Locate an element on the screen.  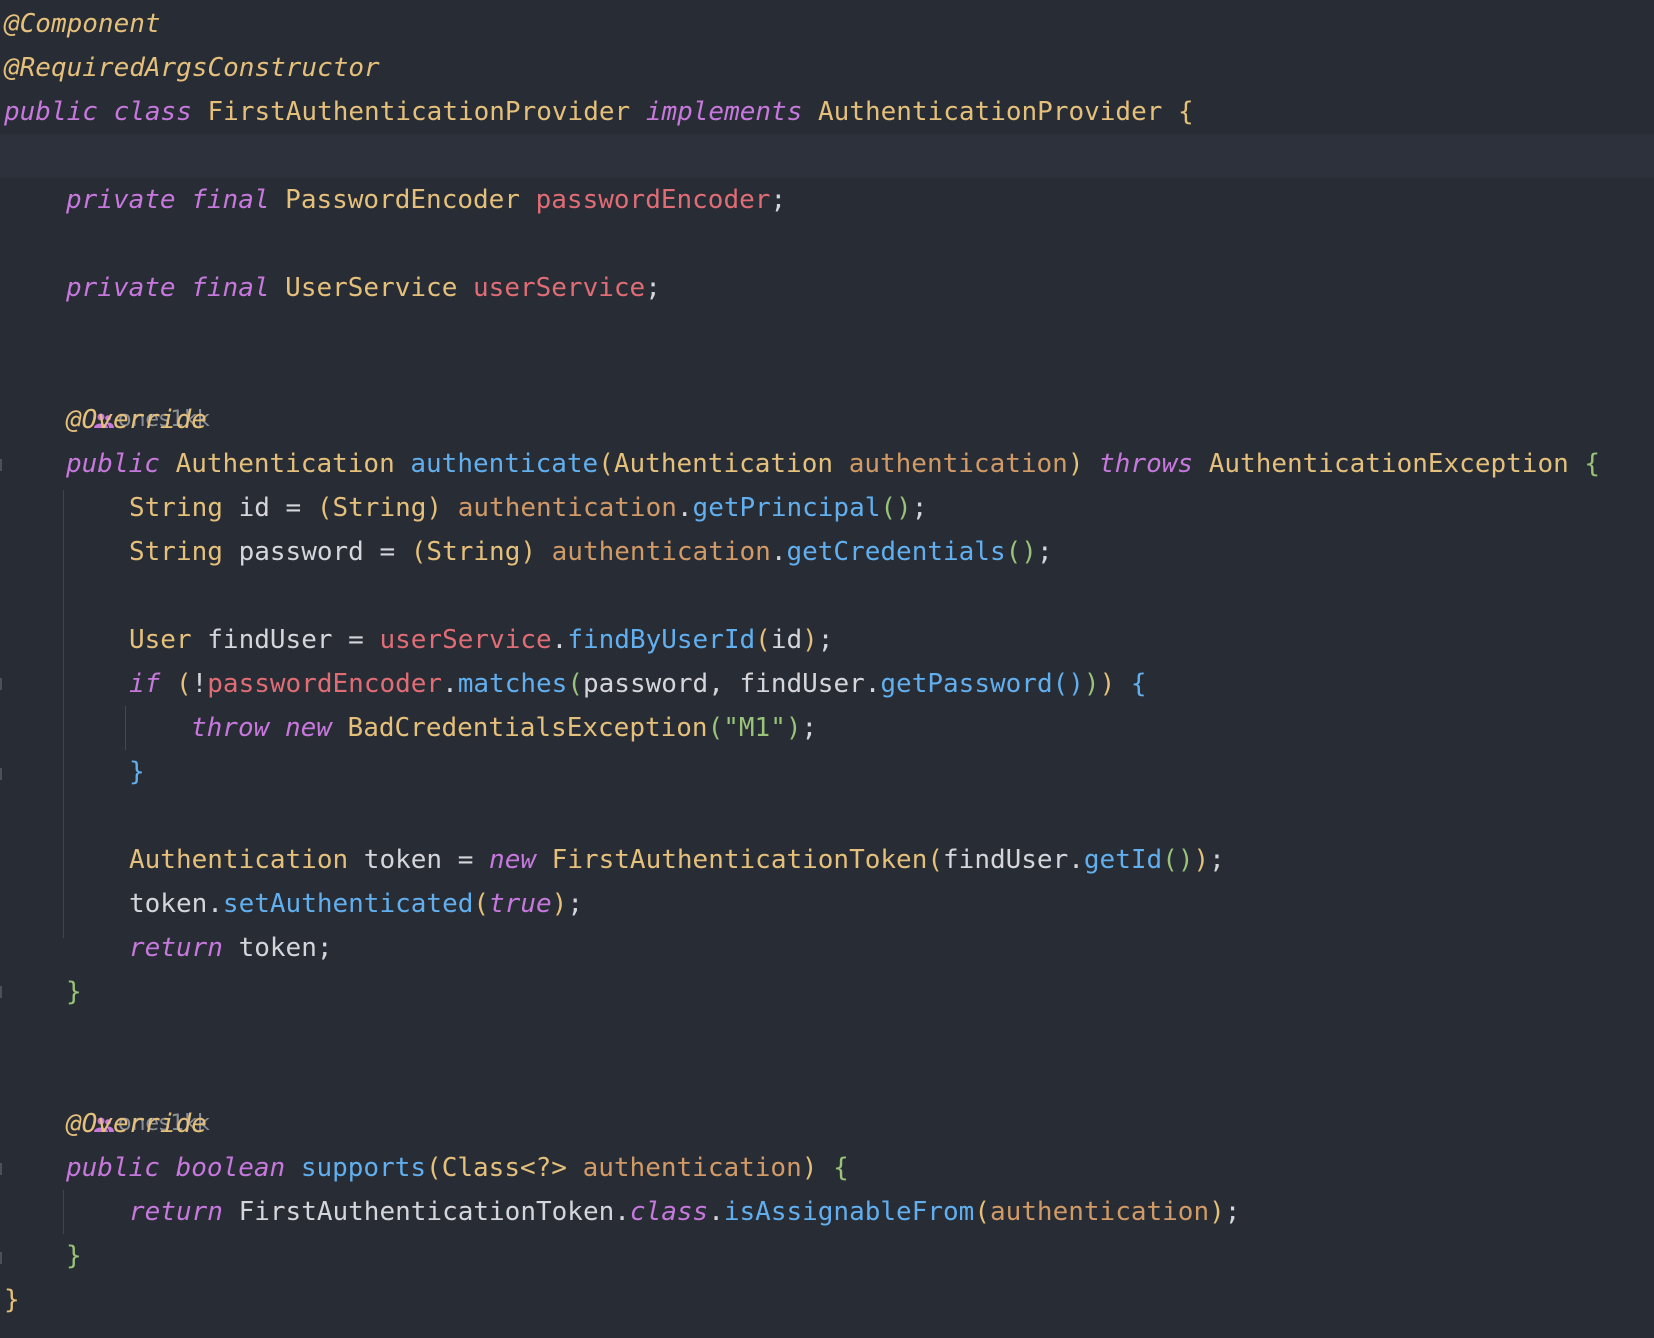
code-token: findByUserId is located at coordinates (661, 640).